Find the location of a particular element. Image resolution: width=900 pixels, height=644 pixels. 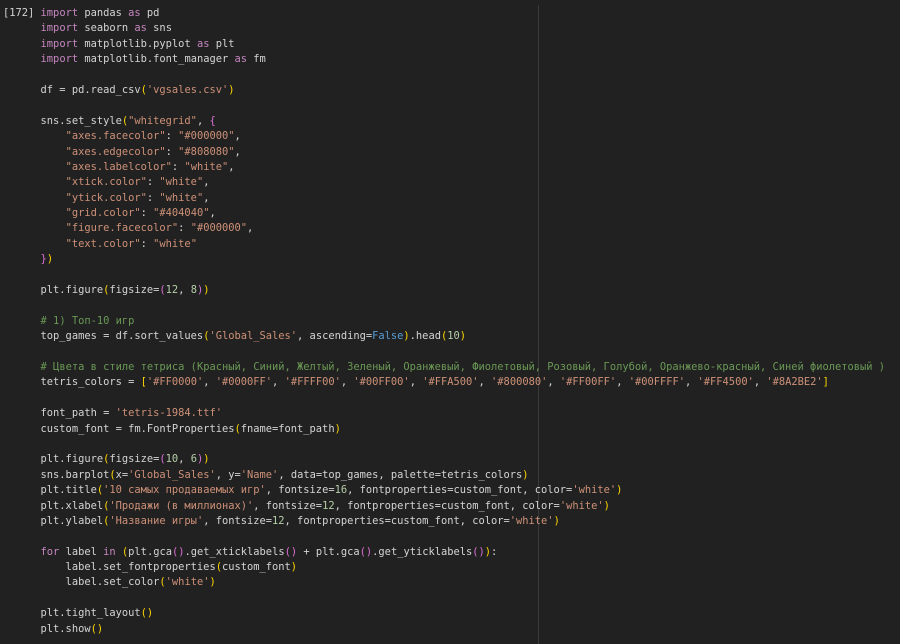

token-p: font_path = is located at coordinates (59, 413).